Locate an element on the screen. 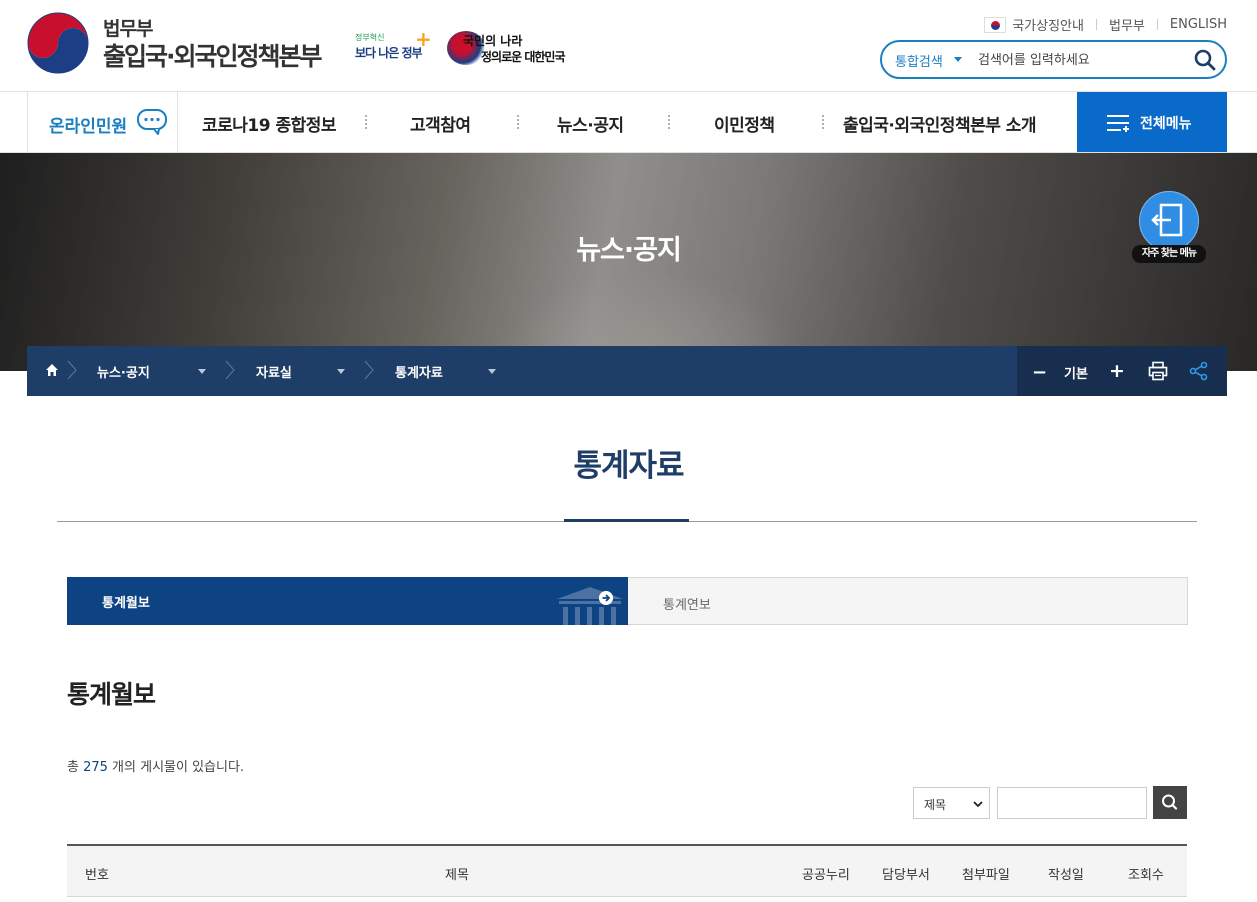  column-header-date: 작성일 is located at coordinates (1066, 875).